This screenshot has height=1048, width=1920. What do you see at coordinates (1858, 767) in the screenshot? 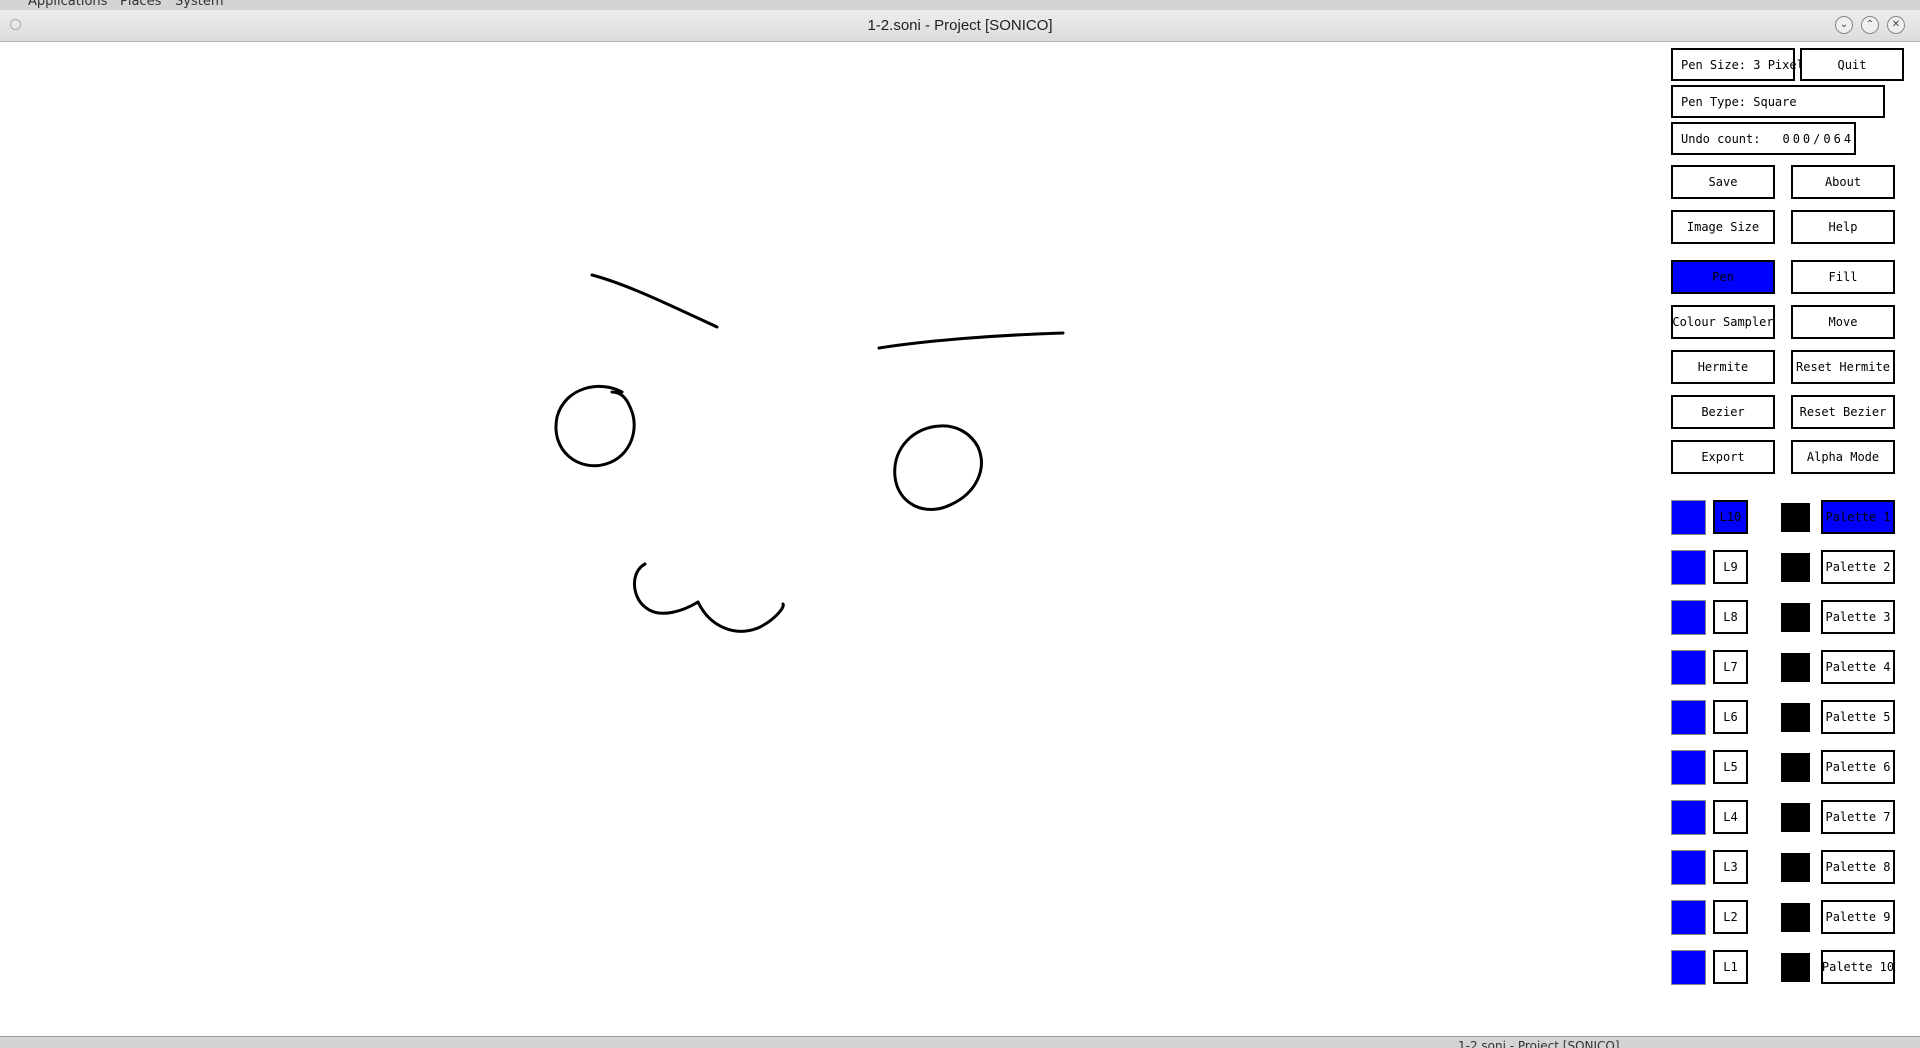
I see `palette-button-6: Palette 6` at bounding box center [1858, 767].